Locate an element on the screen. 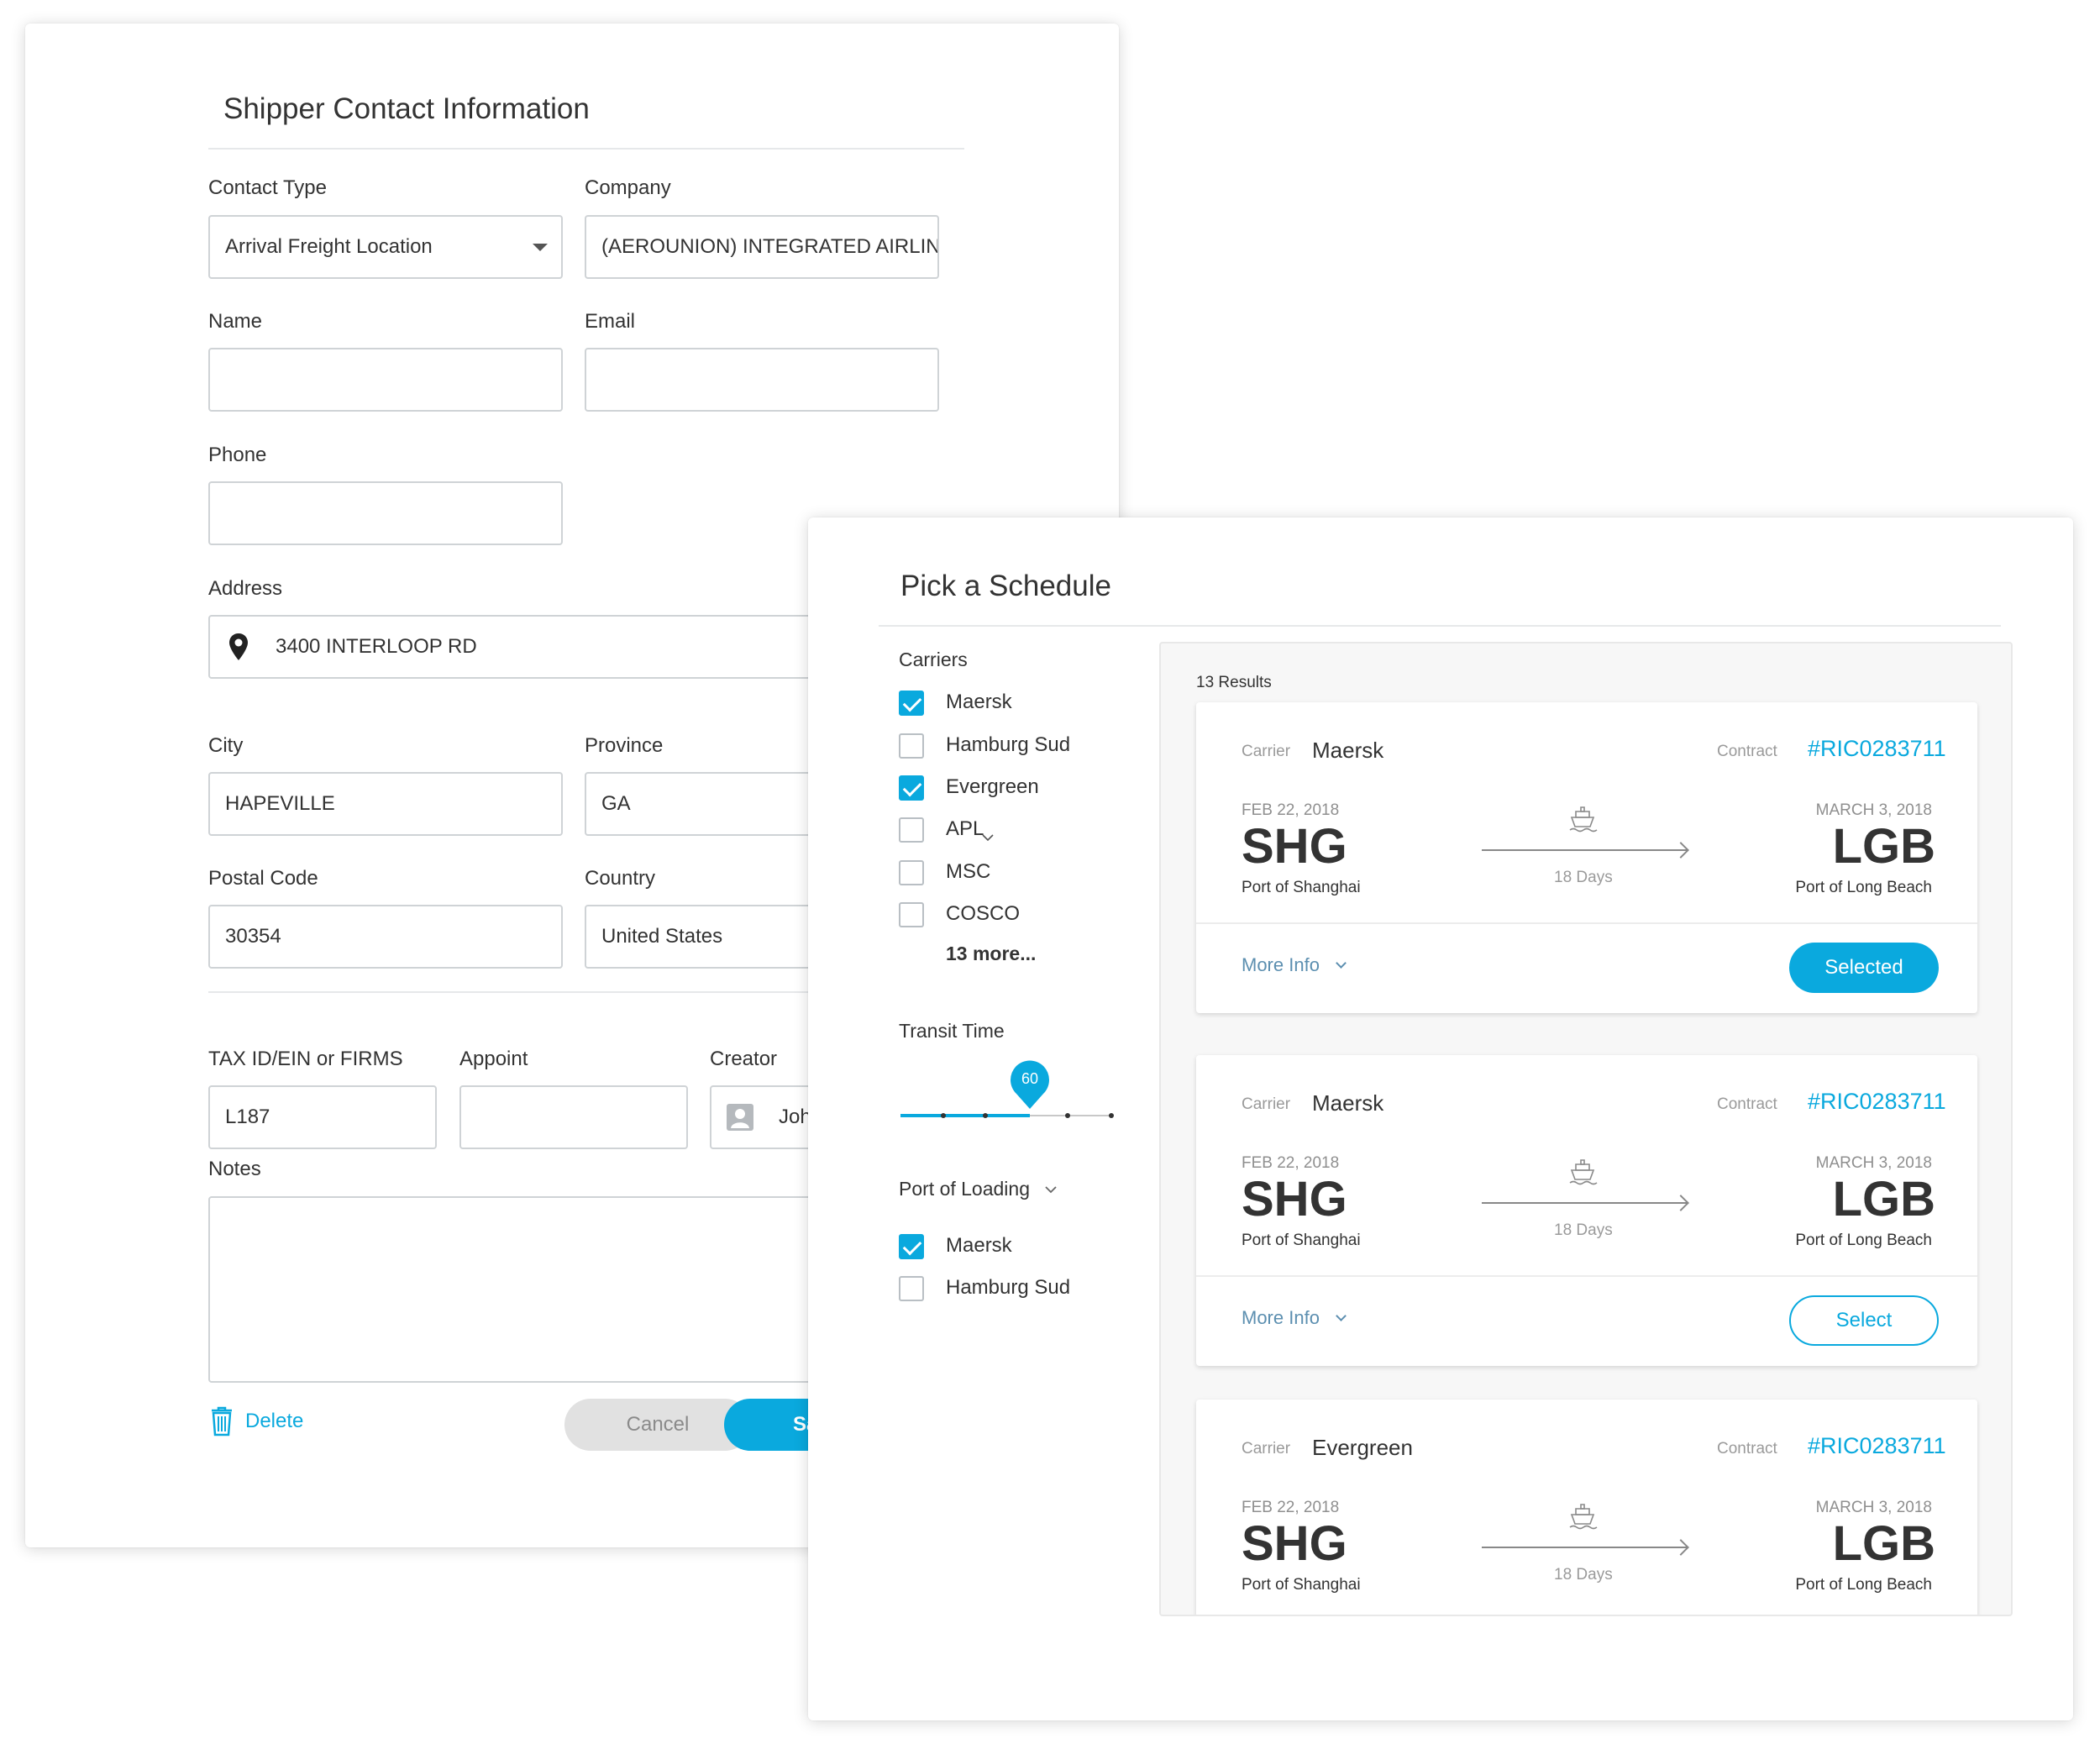  city-input: HAPEVILLE is located at coordinates (385, 804).